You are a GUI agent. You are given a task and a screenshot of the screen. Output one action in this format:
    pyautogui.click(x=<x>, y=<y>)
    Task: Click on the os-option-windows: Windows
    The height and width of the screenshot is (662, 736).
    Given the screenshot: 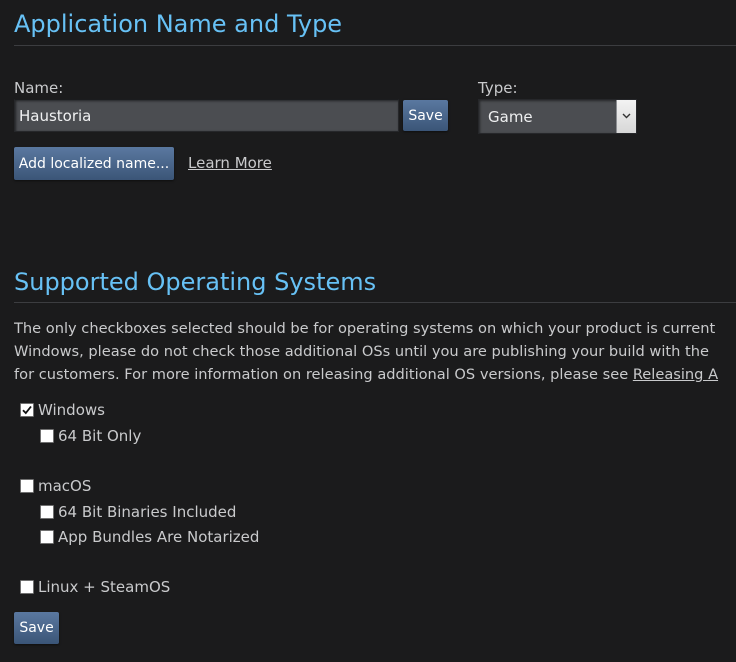 What is the action you would take?
    pyautogui.click(x=62, y=410)
    